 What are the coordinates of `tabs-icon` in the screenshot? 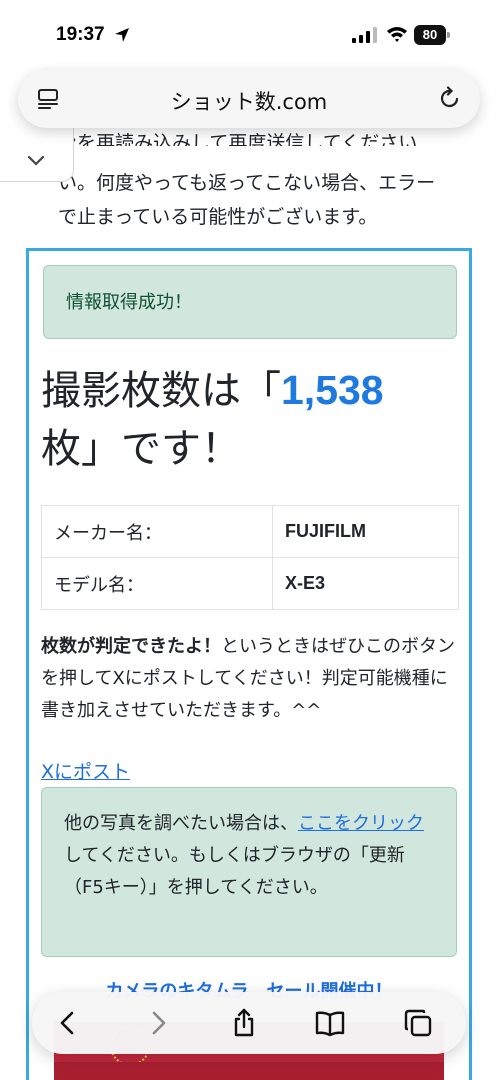 It's located at (418, 1023).